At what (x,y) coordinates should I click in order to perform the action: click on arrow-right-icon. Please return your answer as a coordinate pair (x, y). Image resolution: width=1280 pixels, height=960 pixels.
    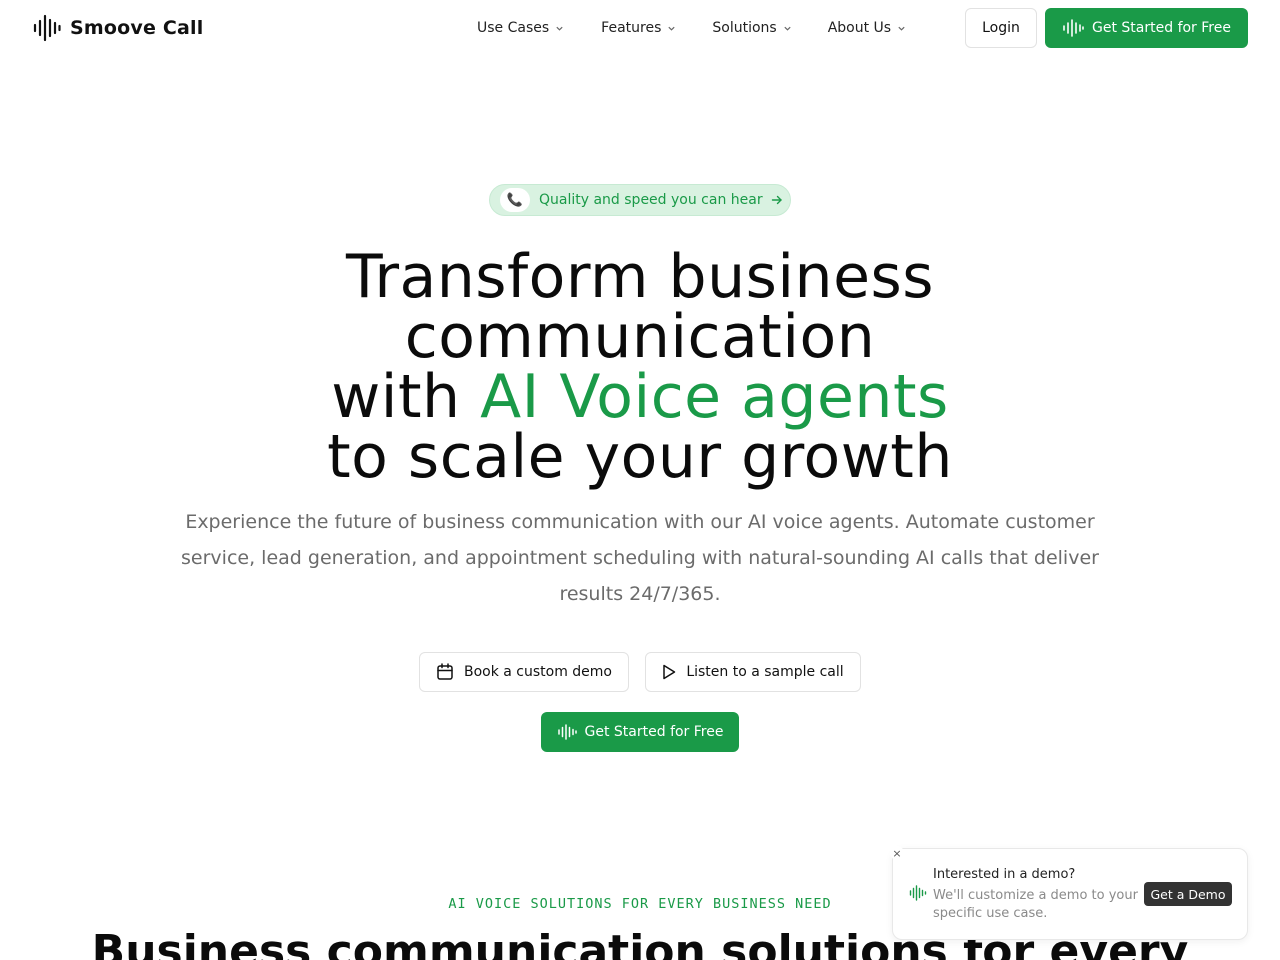
    Looking at the image, I should click on (776, 200).